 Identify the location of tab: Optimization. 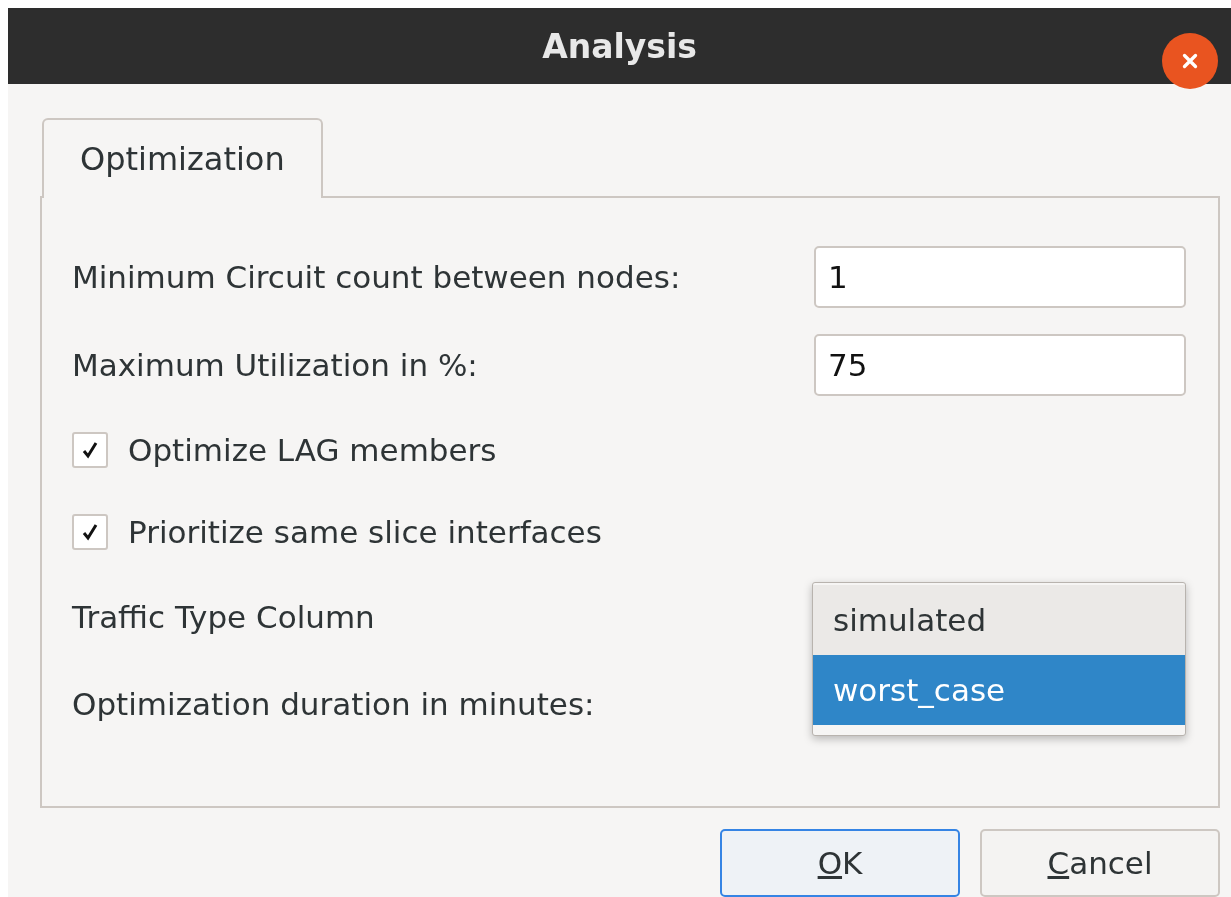
(182, 158).